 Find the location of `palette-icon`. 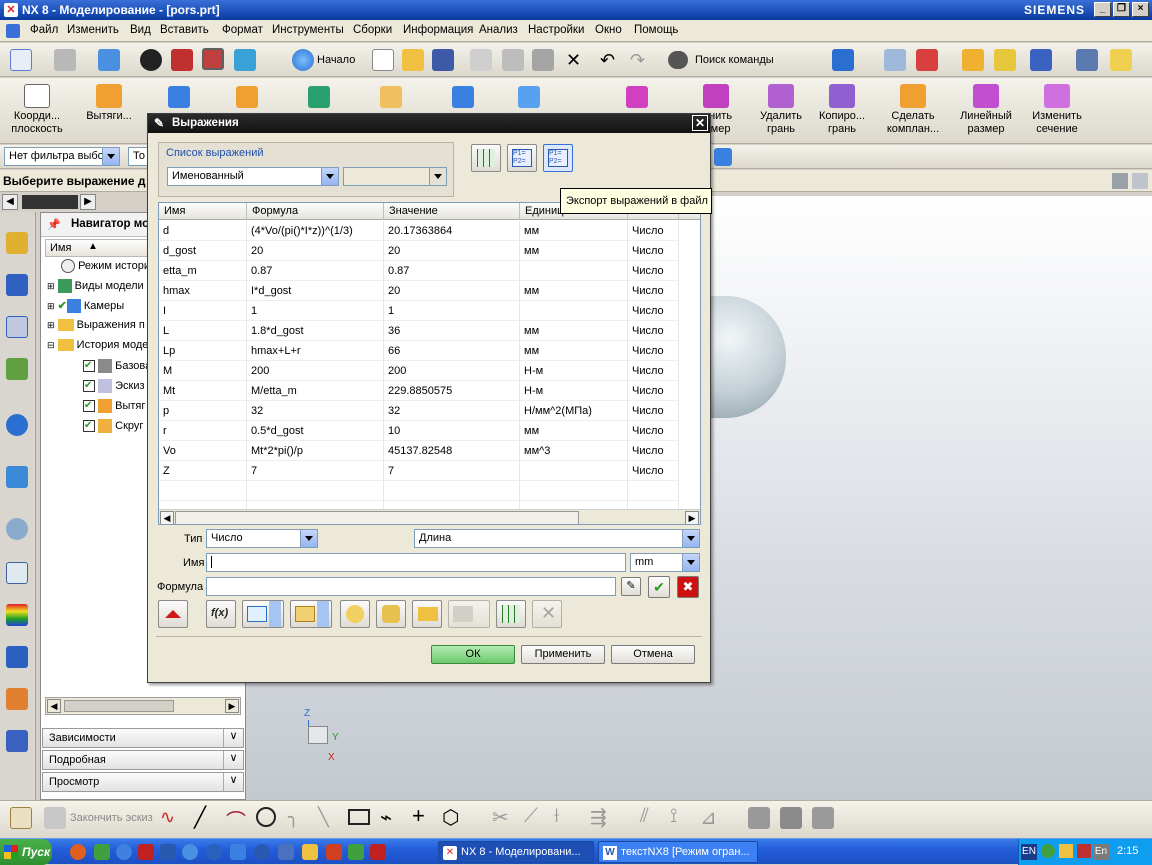

palette-icon is located at coordinates (17, 615).